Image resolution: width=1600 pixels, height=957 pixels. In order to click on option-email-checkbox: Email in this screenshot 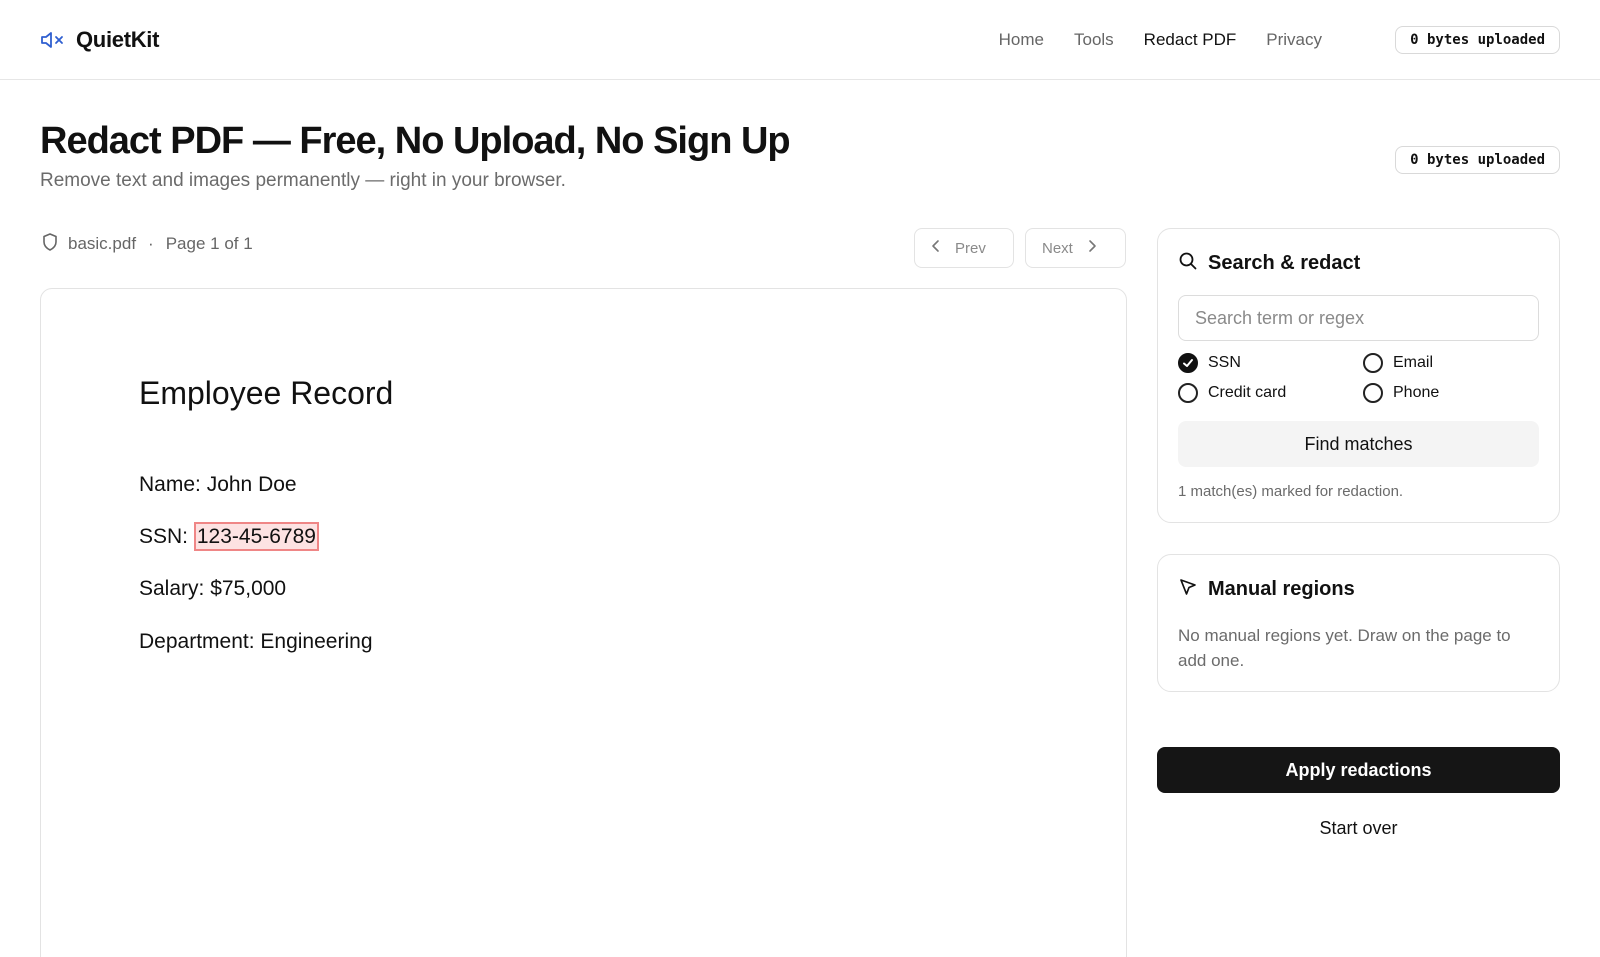, I will do `click(1398, 363)`.